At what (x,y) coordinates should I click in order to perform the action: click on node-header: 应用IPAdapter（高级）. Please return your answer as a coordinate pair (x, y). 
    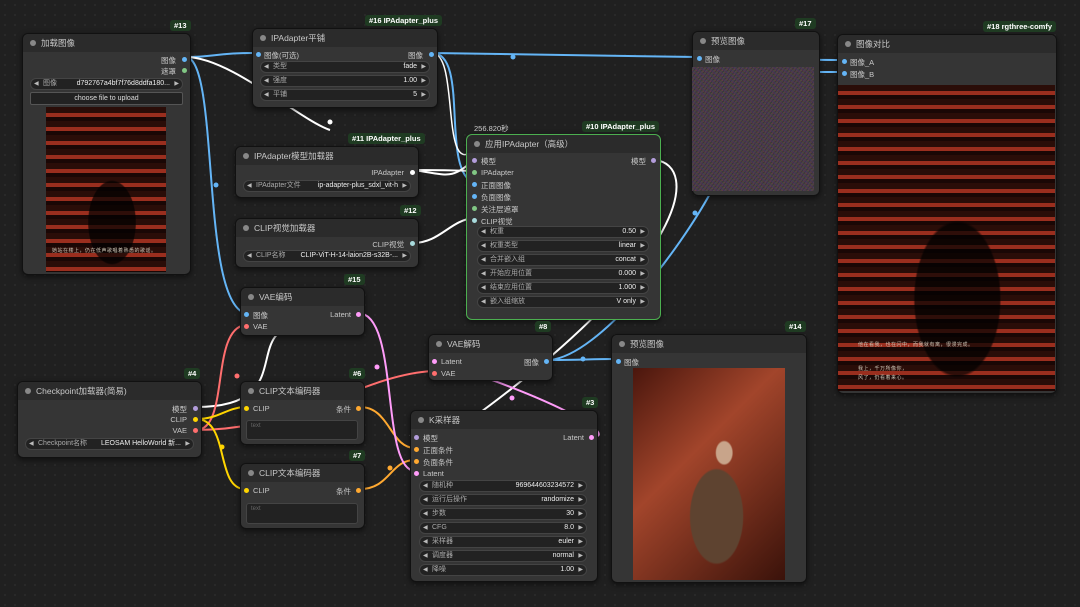
    Looking at the image, I should click on (563, 144).